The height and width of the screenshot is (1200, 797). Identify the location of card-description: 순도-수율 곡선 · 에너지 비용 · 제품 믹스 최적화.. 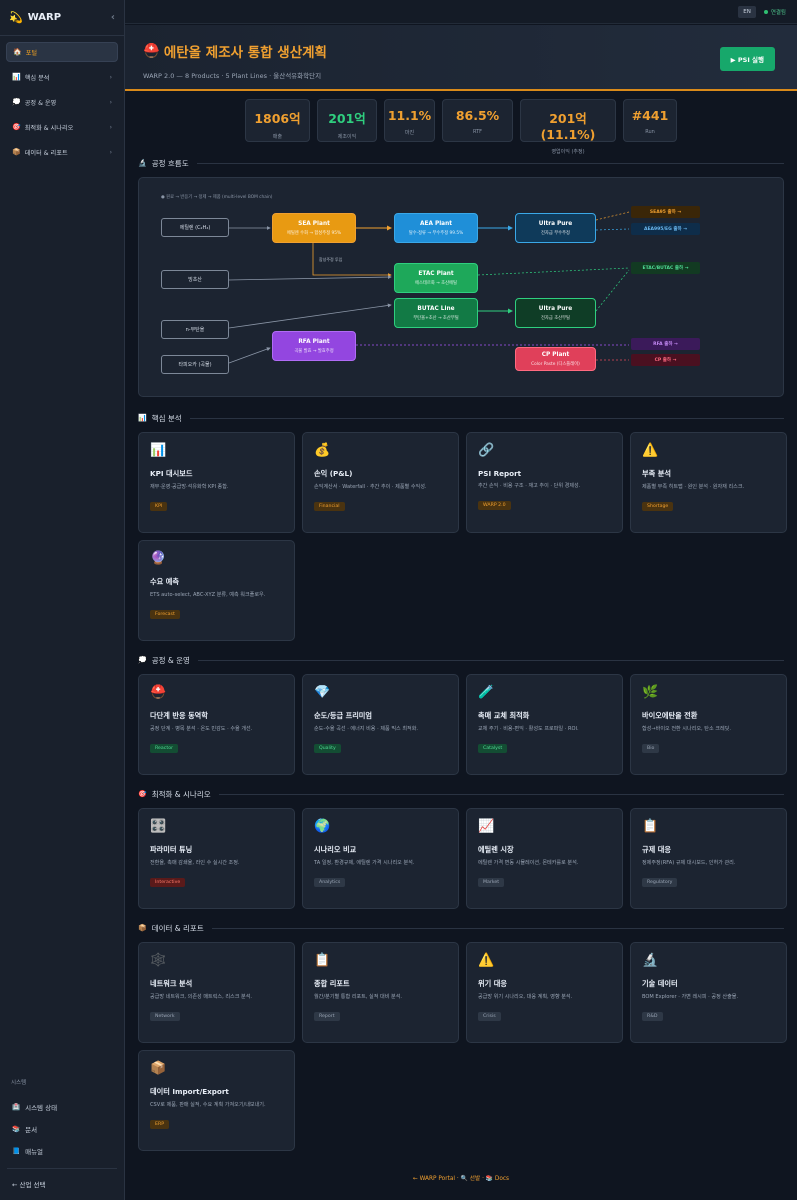
(366, 729).